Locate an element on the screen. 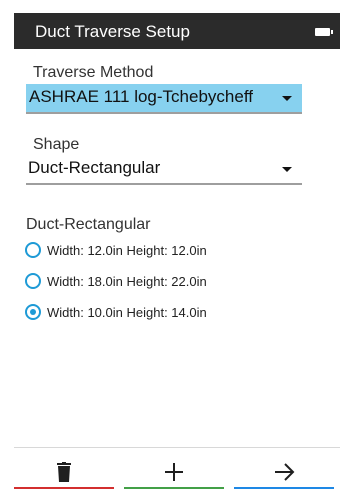 Image resolution: width=340 pixels, height=497 pixels. radio-button-selected is located at coordinates (33, 312).